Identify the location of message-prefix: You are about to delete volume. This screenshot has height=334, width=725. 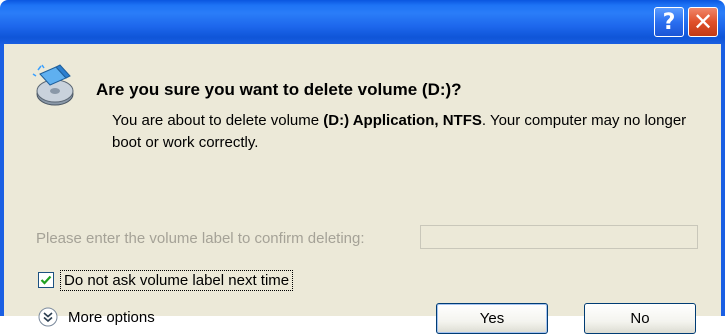
(218, 120).